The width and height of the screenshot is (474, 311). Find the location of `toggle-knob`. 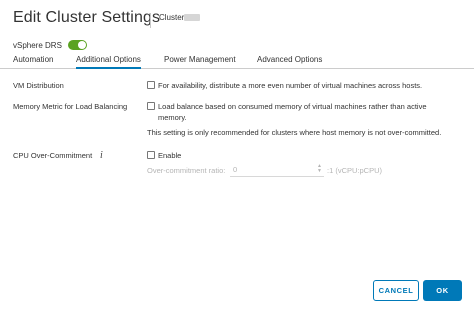

toggle-knob is located at coordinates (81, 45).